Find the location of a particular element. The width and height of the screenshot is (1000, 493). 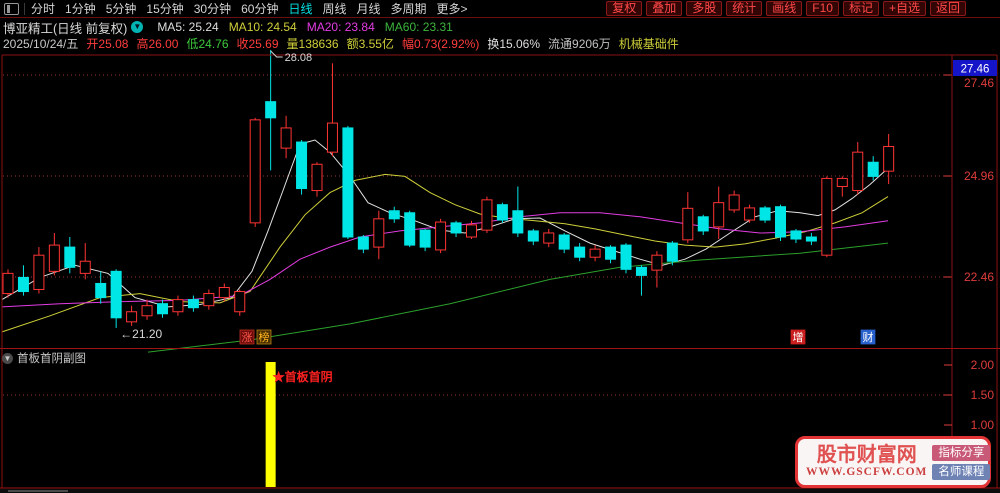

watermark-badges: 指标分享 名师课程 is located at coordinates (961, 462).